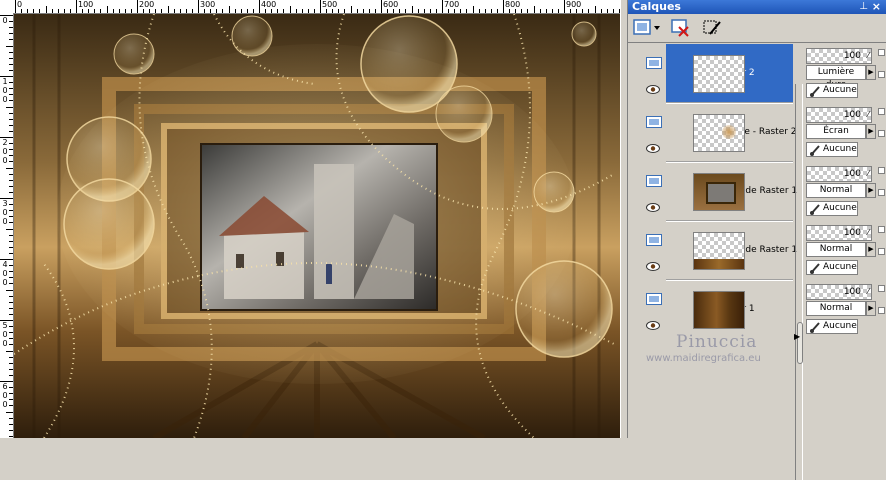 Image resolution: width=886 pixels, height=480 pixels. Describe the element at coordinates (863, 7) in the screenshot. I see `pin-icon: ⊥` at that location.